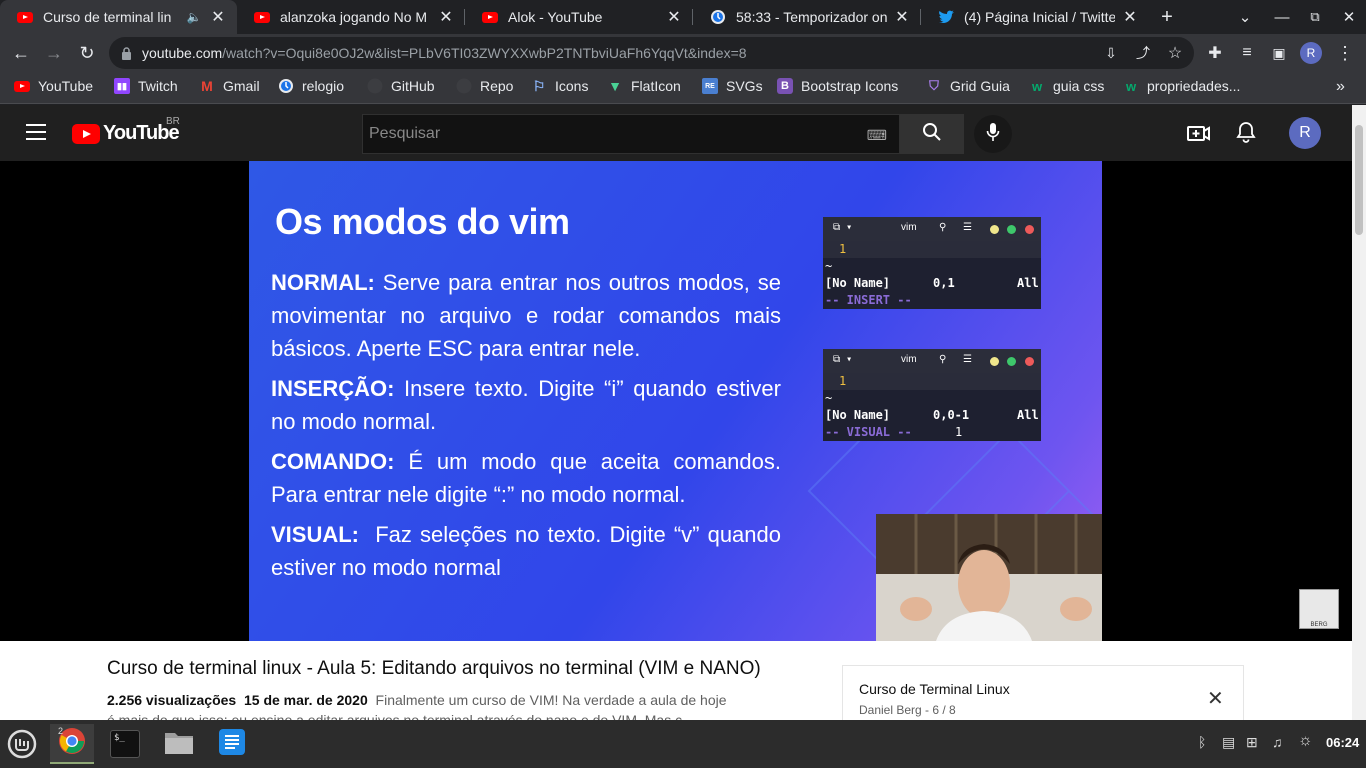 The image size is (1366, 768). I want to click on bookmark-label: Repo, so click(497, 86).